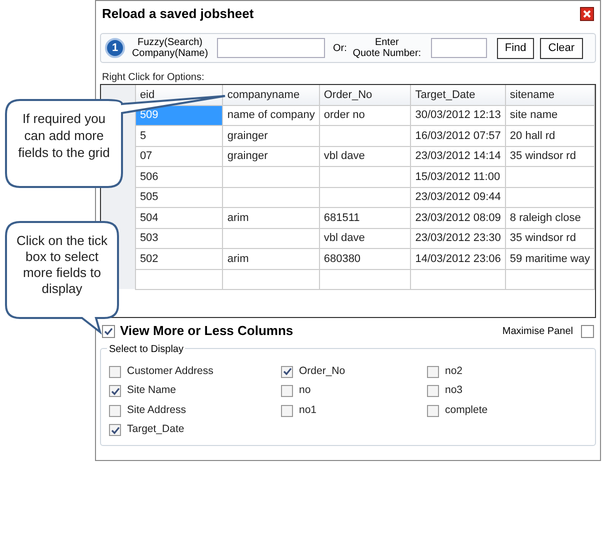 The height and width of the screenshot is (553, 602). I want to click on table-cell: site name, so click(549, 115).